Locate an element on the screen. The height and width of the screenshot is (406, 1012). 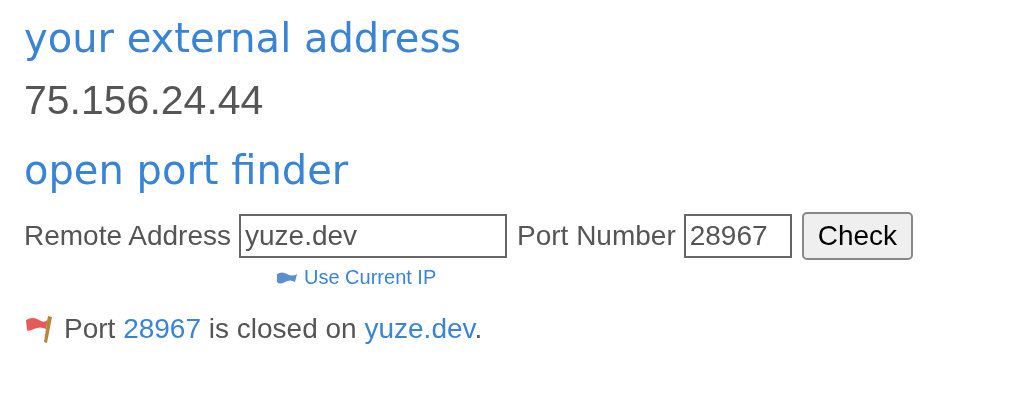
port-number-field: 28967 is located at coordinates (737, 236).